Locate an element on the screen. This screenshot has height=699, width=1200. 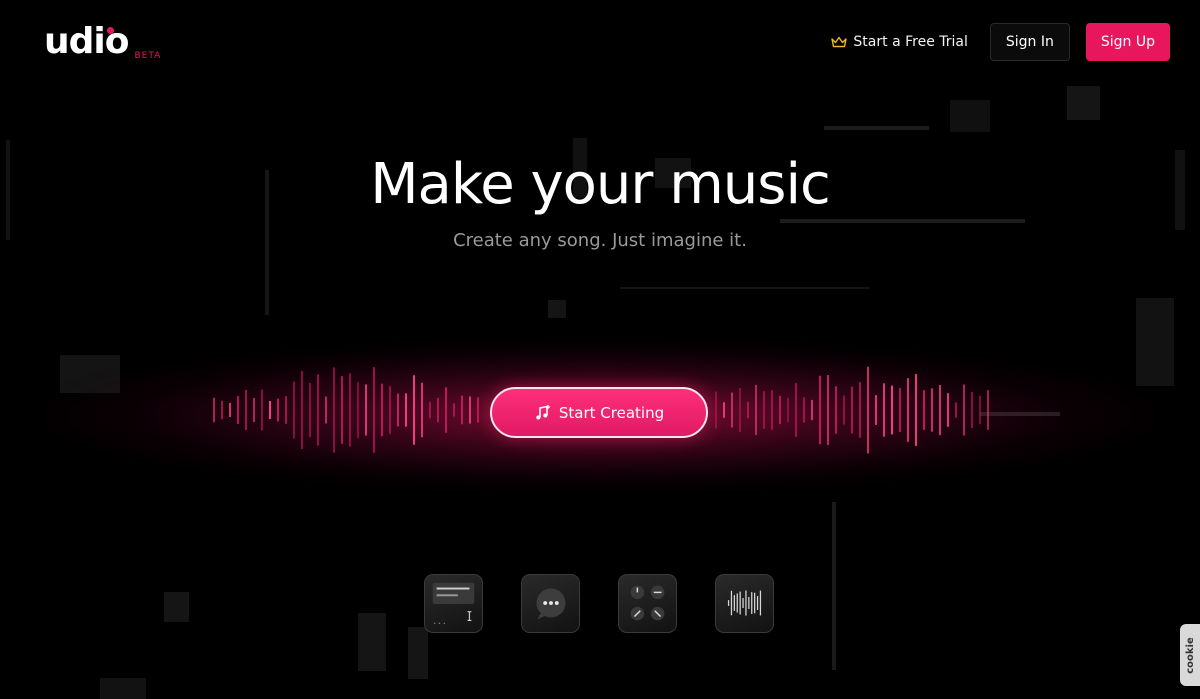
hero-title: Make your music is located at coordinates (600, 184).